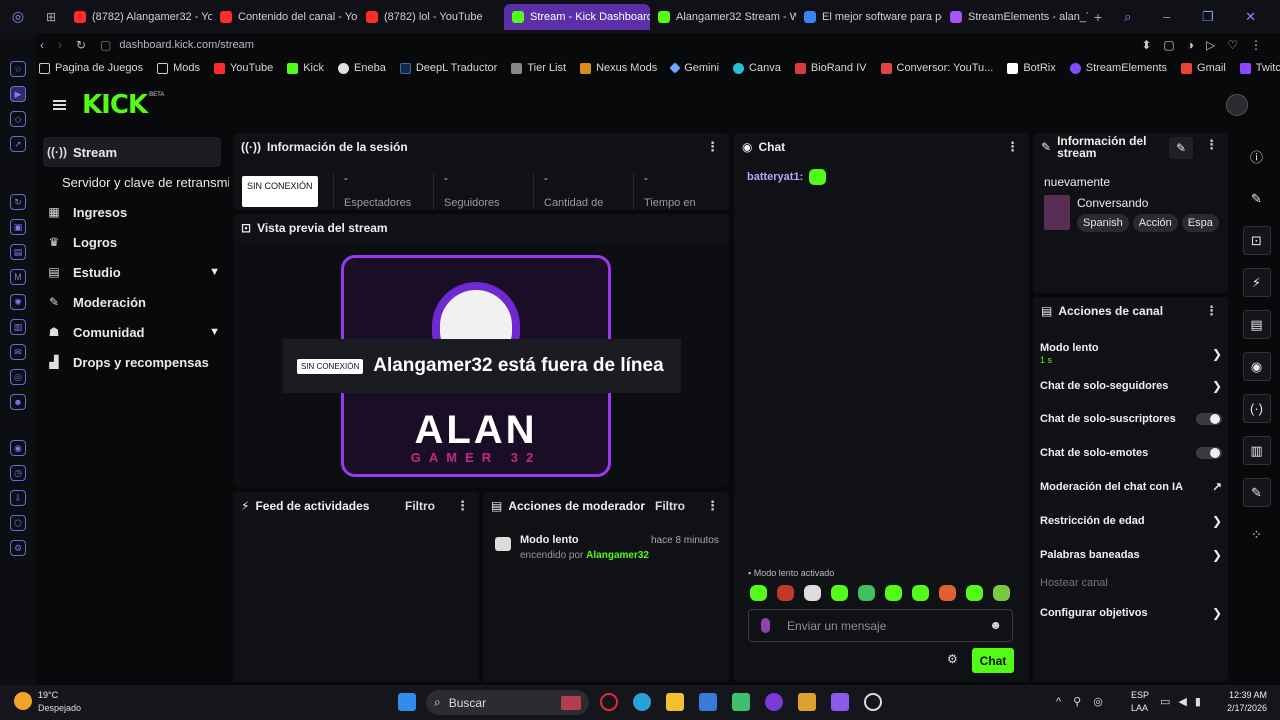  I want to click on taskbar-search: ⌕ Buscar, so click(507, 702).